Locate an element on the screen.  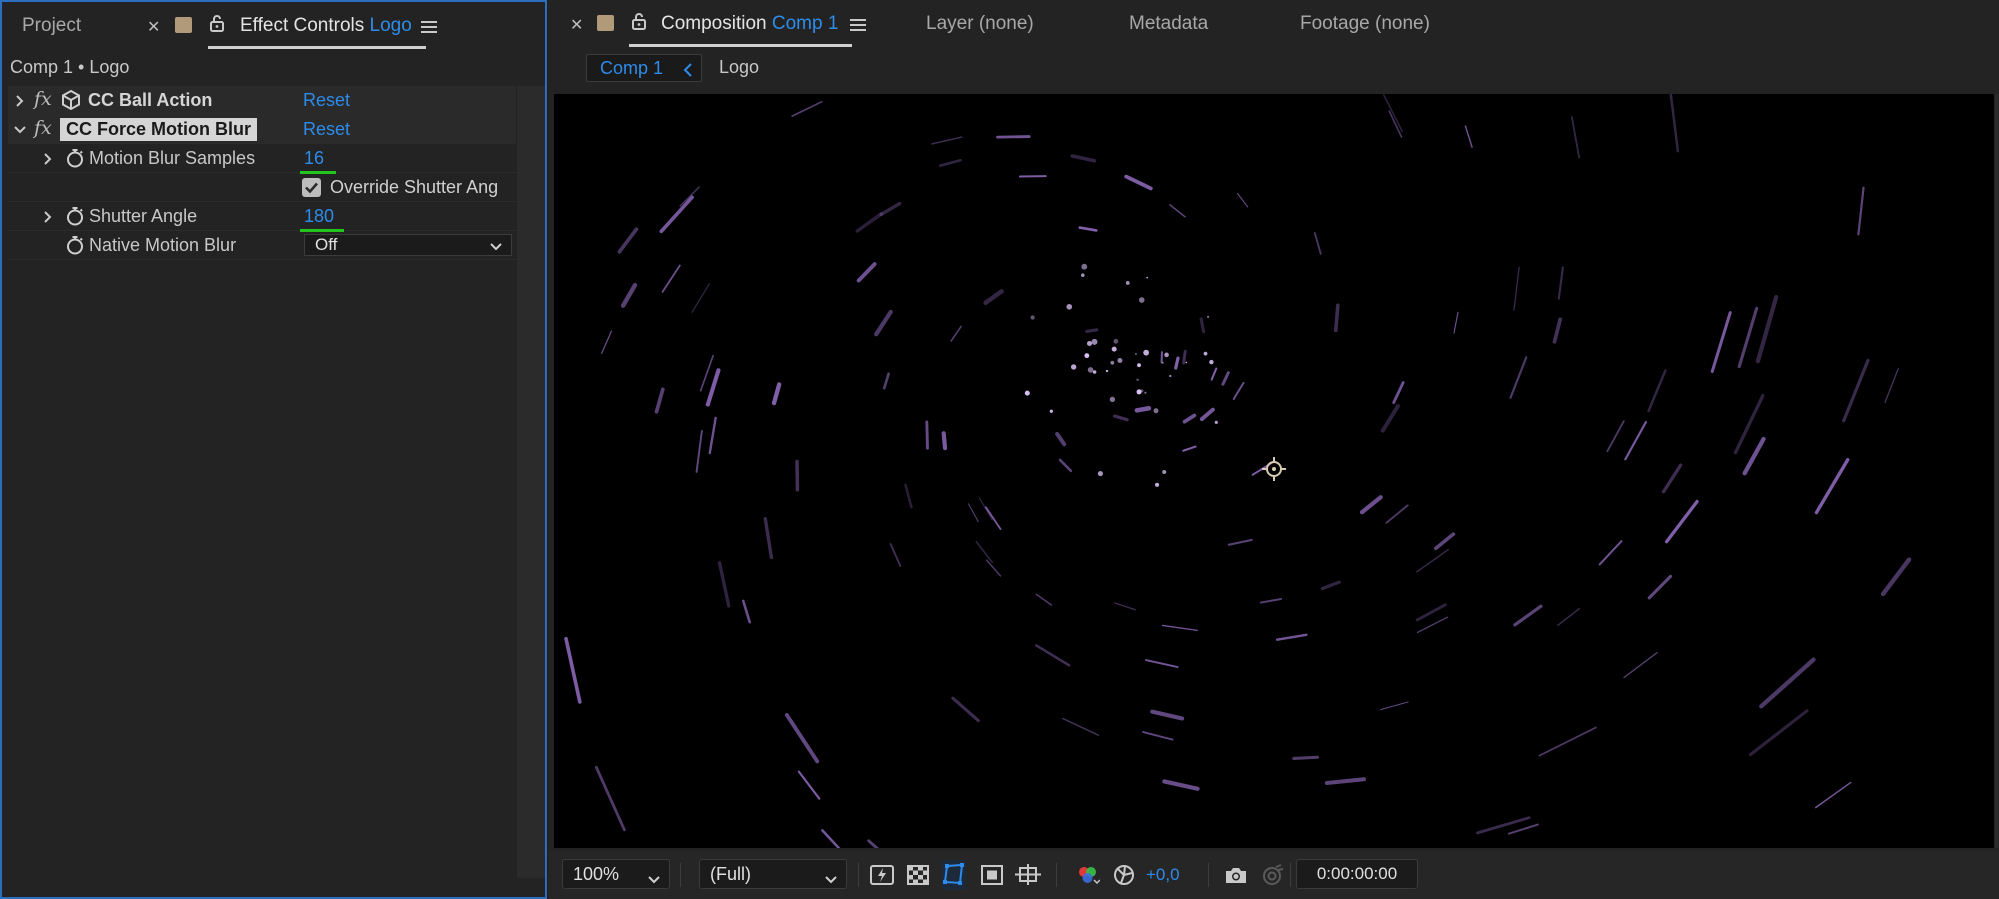
left-scrollbar is located at coordinates (531, 482).